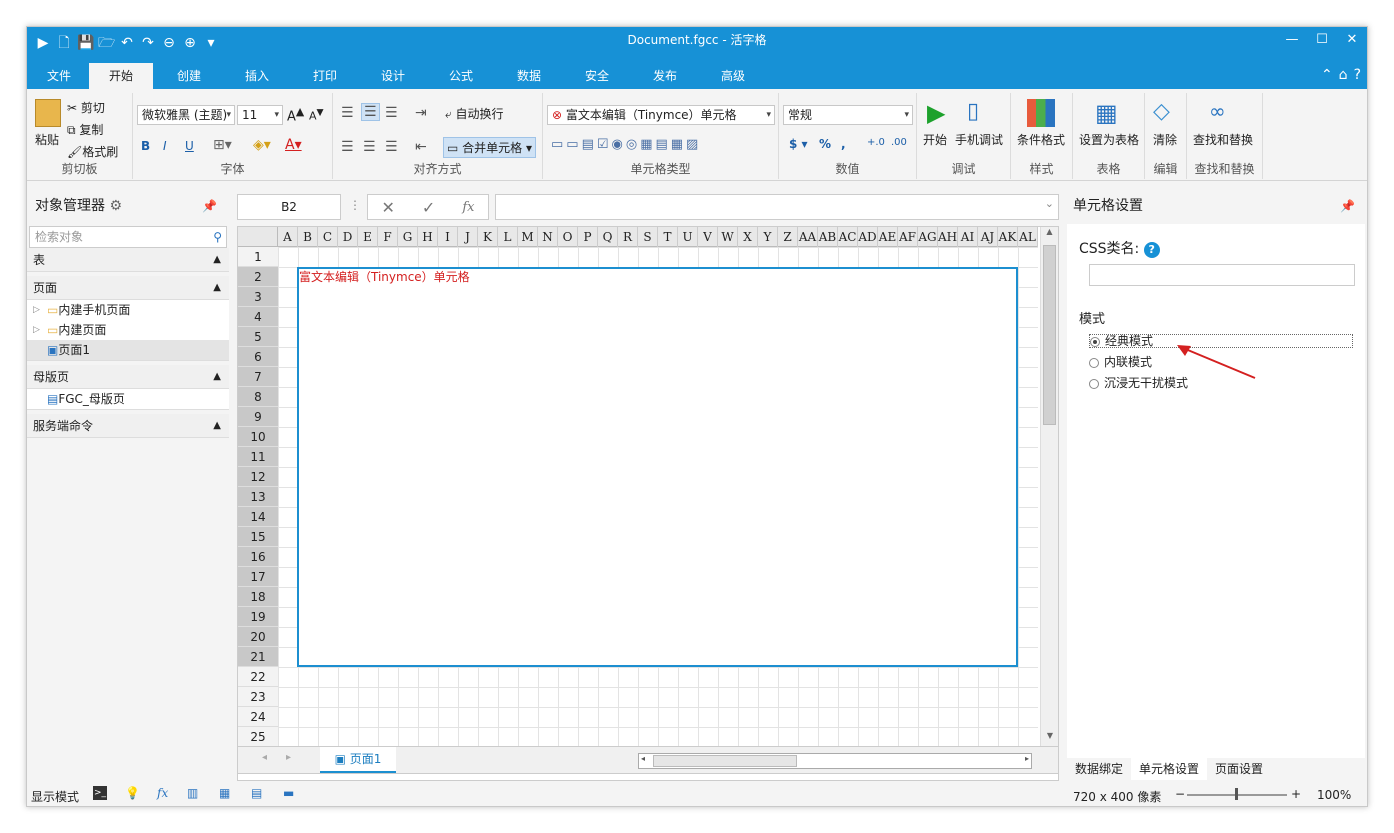 The image size is (1394, 833). What do you see at coordinates (347, 147) in the screenshot?
I see `align-left-icon: ☰` at bounding box center [347, 147].